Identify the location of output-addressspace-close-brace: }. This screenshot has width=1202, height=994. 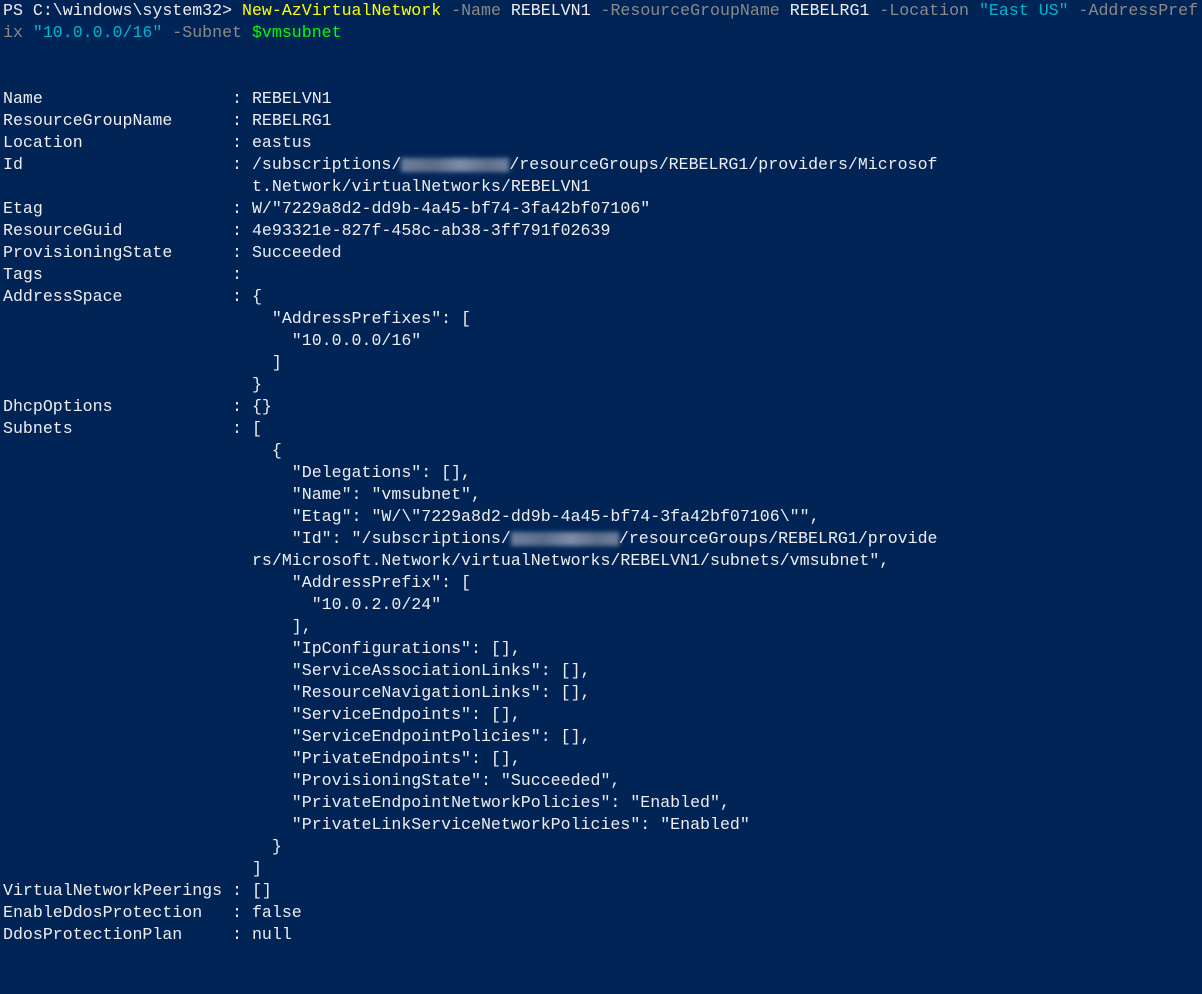
(132, 384).